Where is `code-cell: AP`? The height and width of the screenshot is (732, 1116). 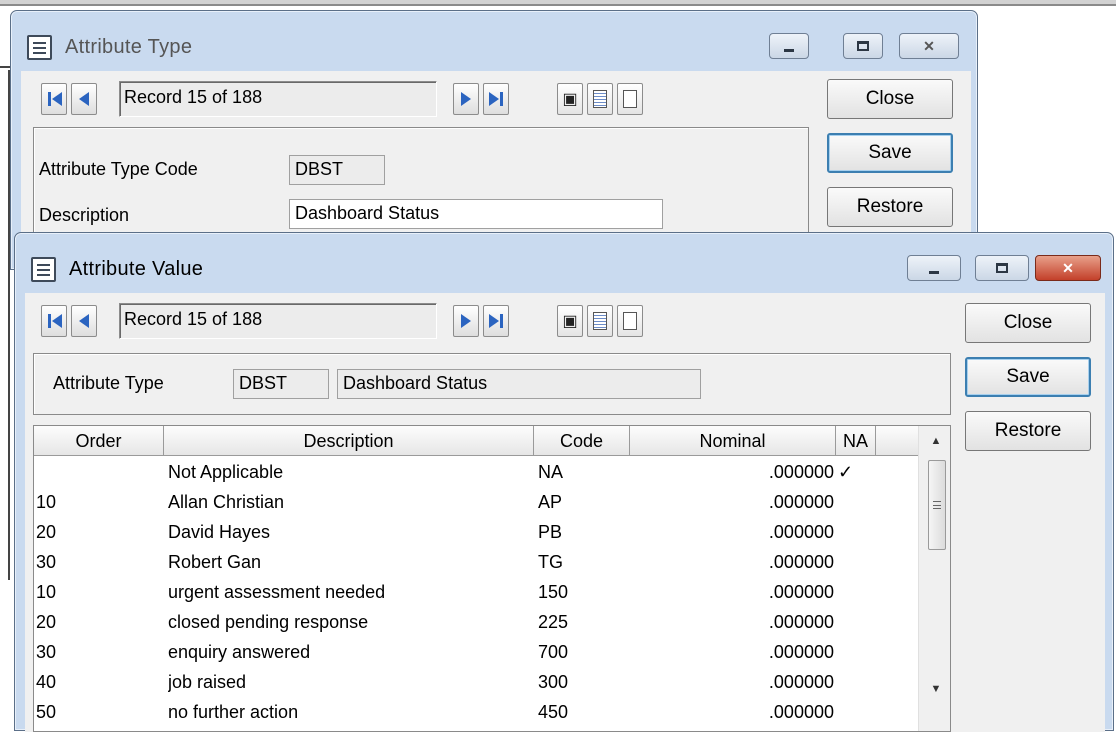
code-cell: AP is located at coordinates (550, 502).